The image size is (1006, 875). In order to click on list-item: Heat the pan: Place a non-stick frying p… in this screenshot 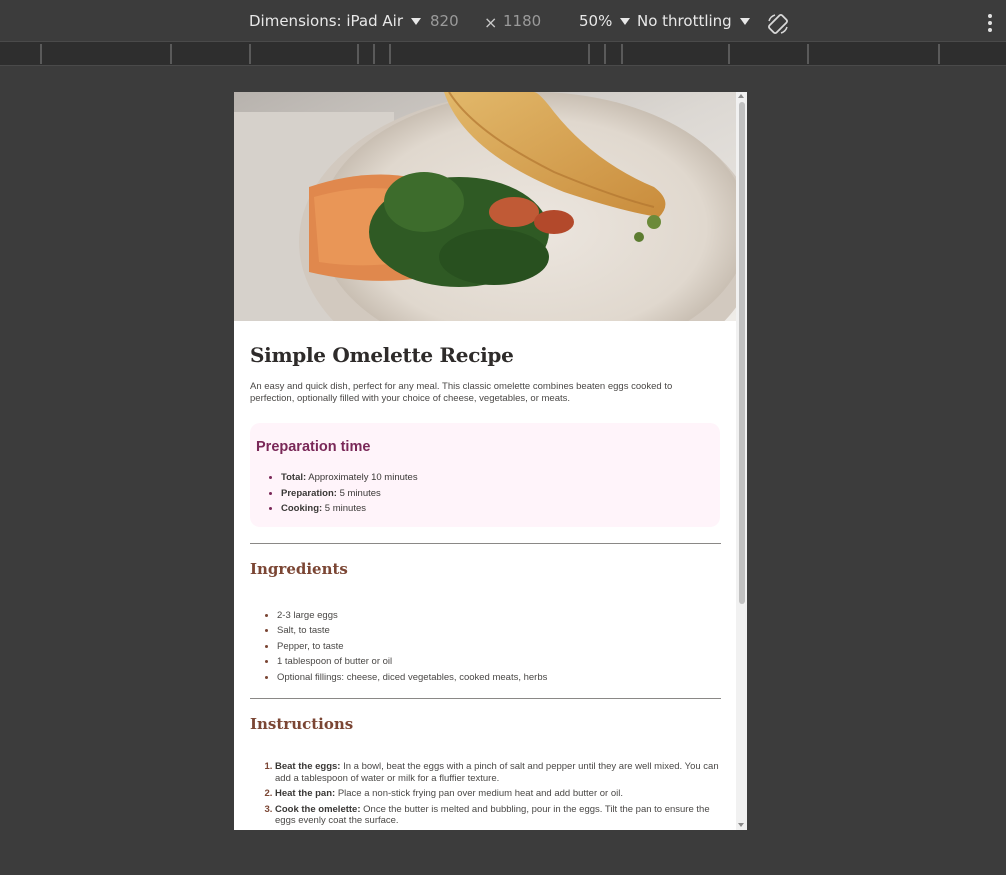, I will do `click(497, 794)`.